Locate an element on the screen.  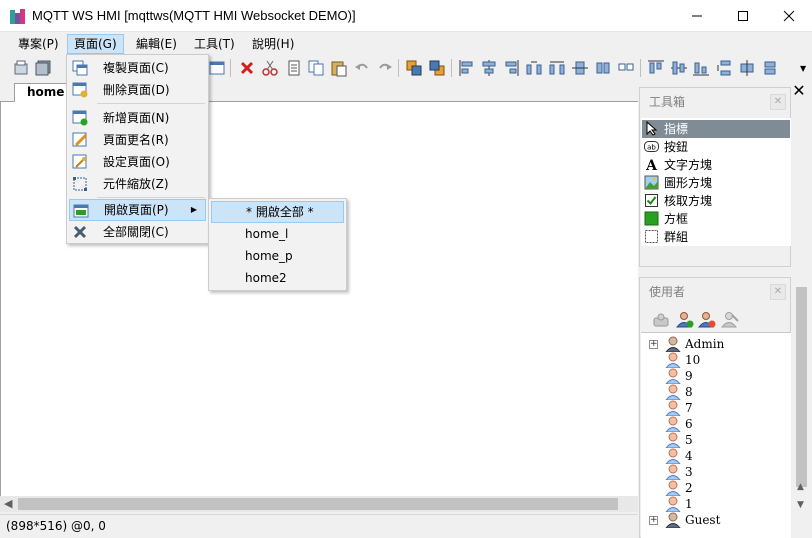
user-key-icon is located at coordinates (661, 320).